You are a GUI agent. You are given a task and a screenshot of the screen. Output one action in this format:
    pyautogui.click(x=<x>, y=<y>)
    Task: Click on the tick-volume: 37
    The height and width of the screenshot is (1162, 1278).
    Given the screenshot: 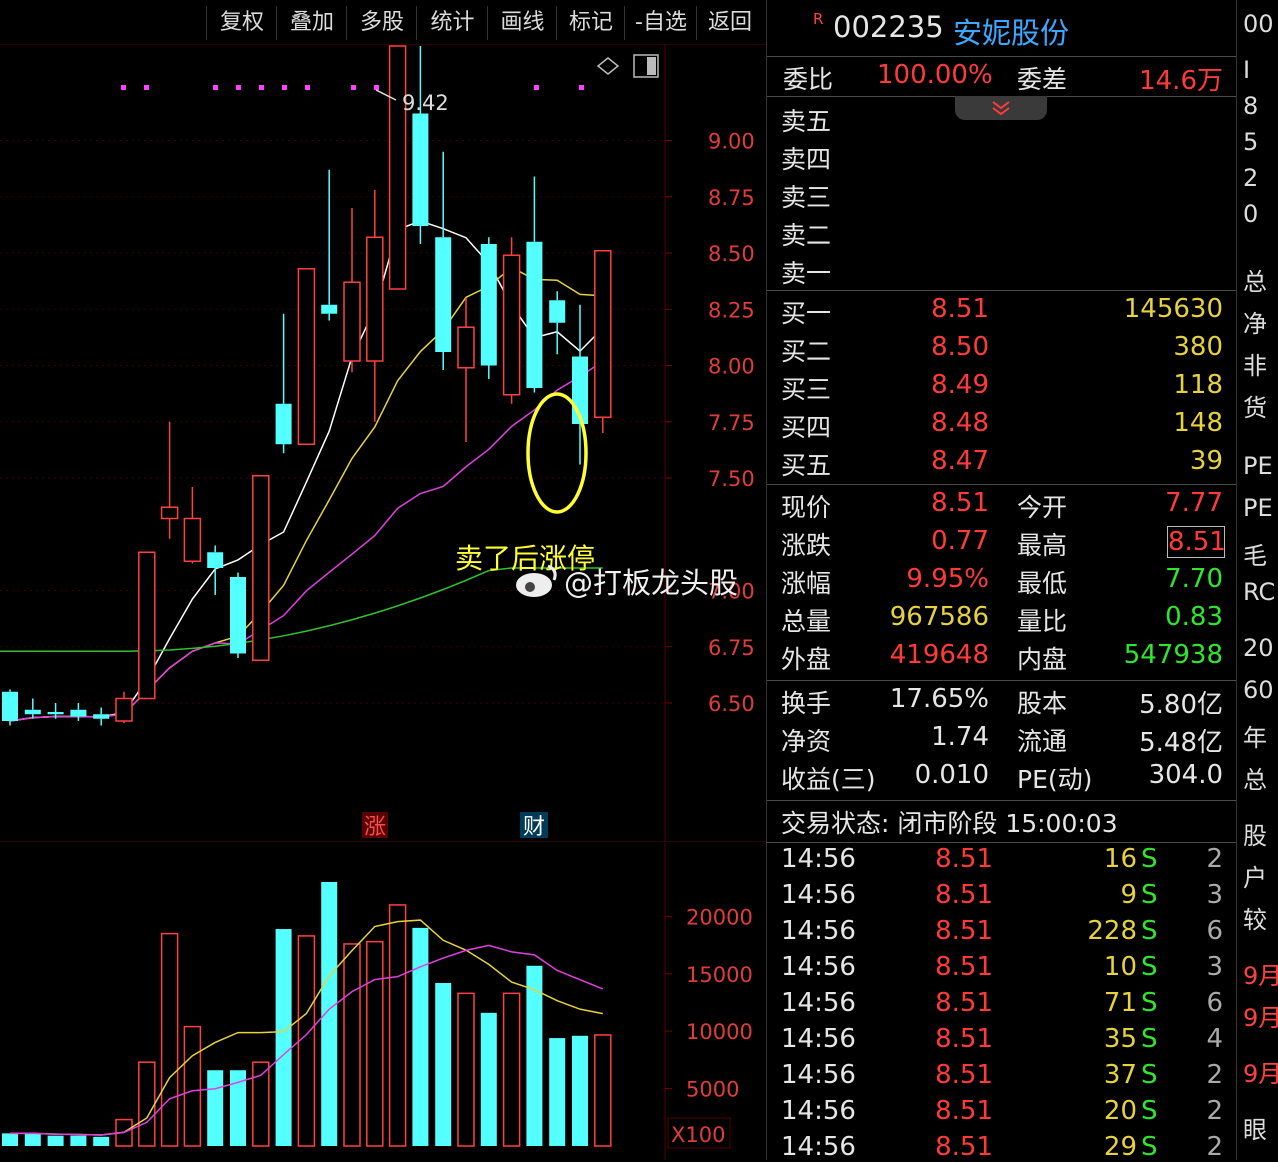 What is the action you would take?
    pyautogui.click(x=1120, y=1075)
    